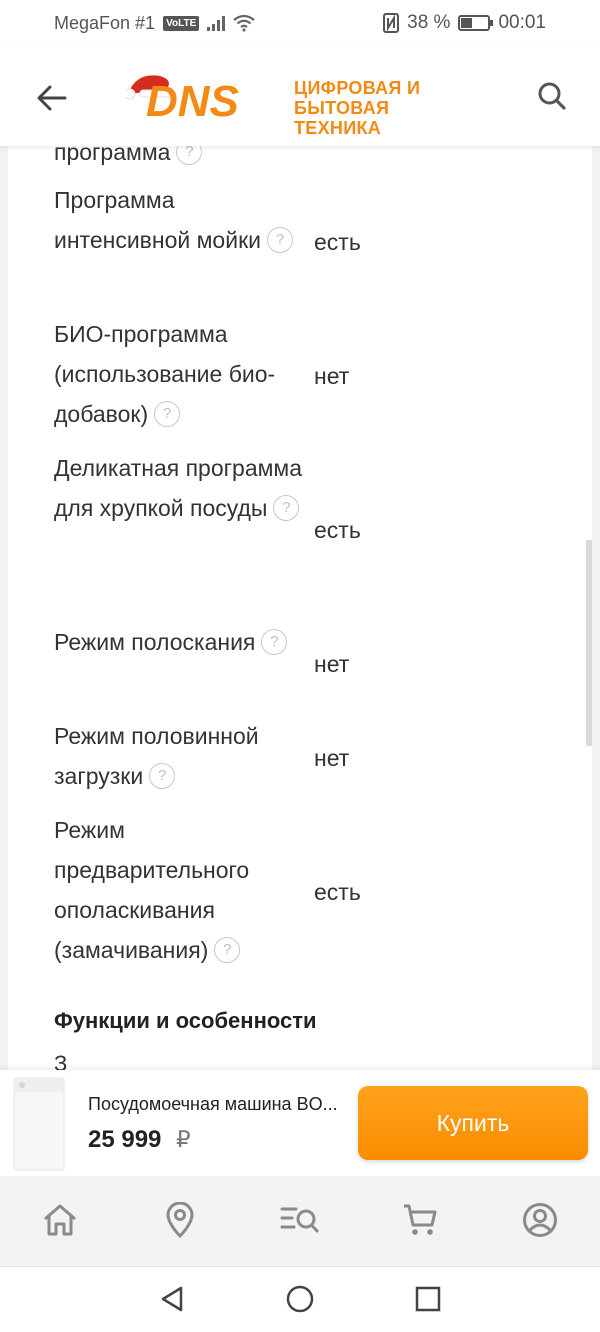 Image resolution: width=600 pixels, height=1332 pixels. I want to click on app-header: DNS ЦИФРОВАЯ И БЫТОВАЯ ТЕХНИКА, so click(300, 96).